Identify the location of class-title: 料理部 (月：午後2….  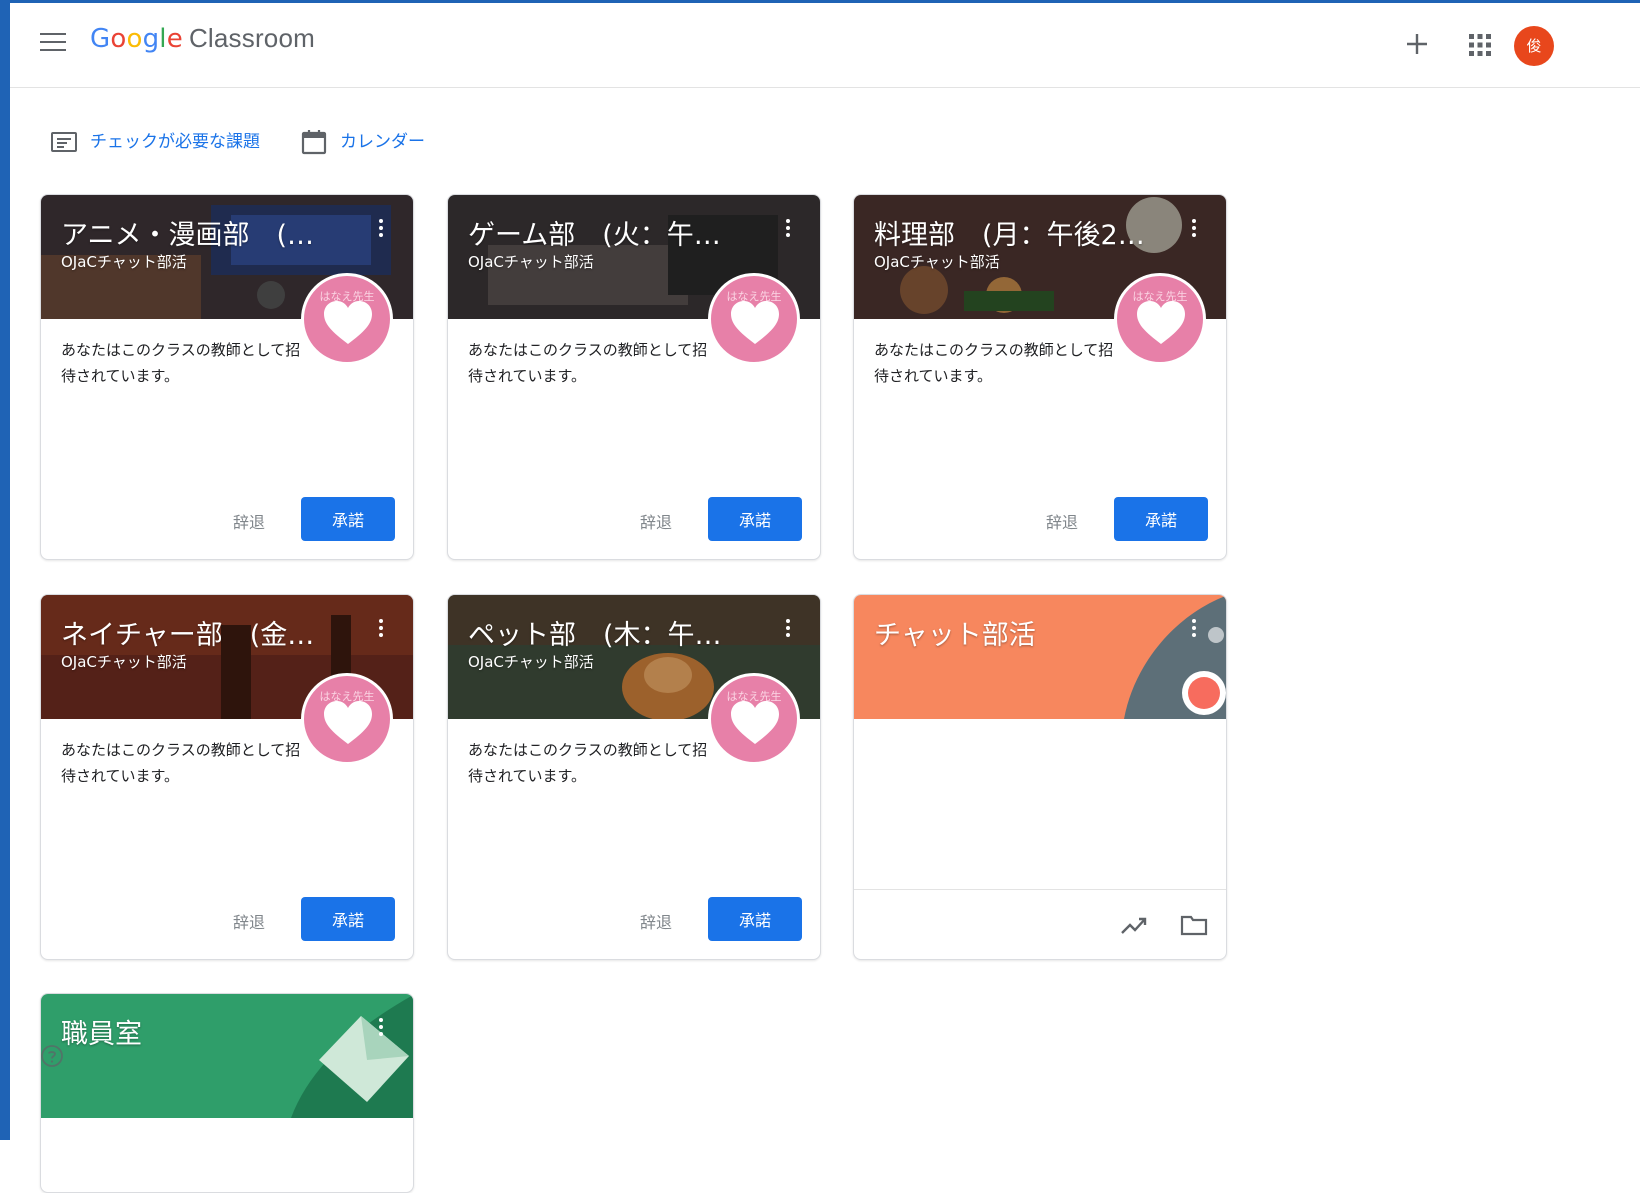
(1019, 232).